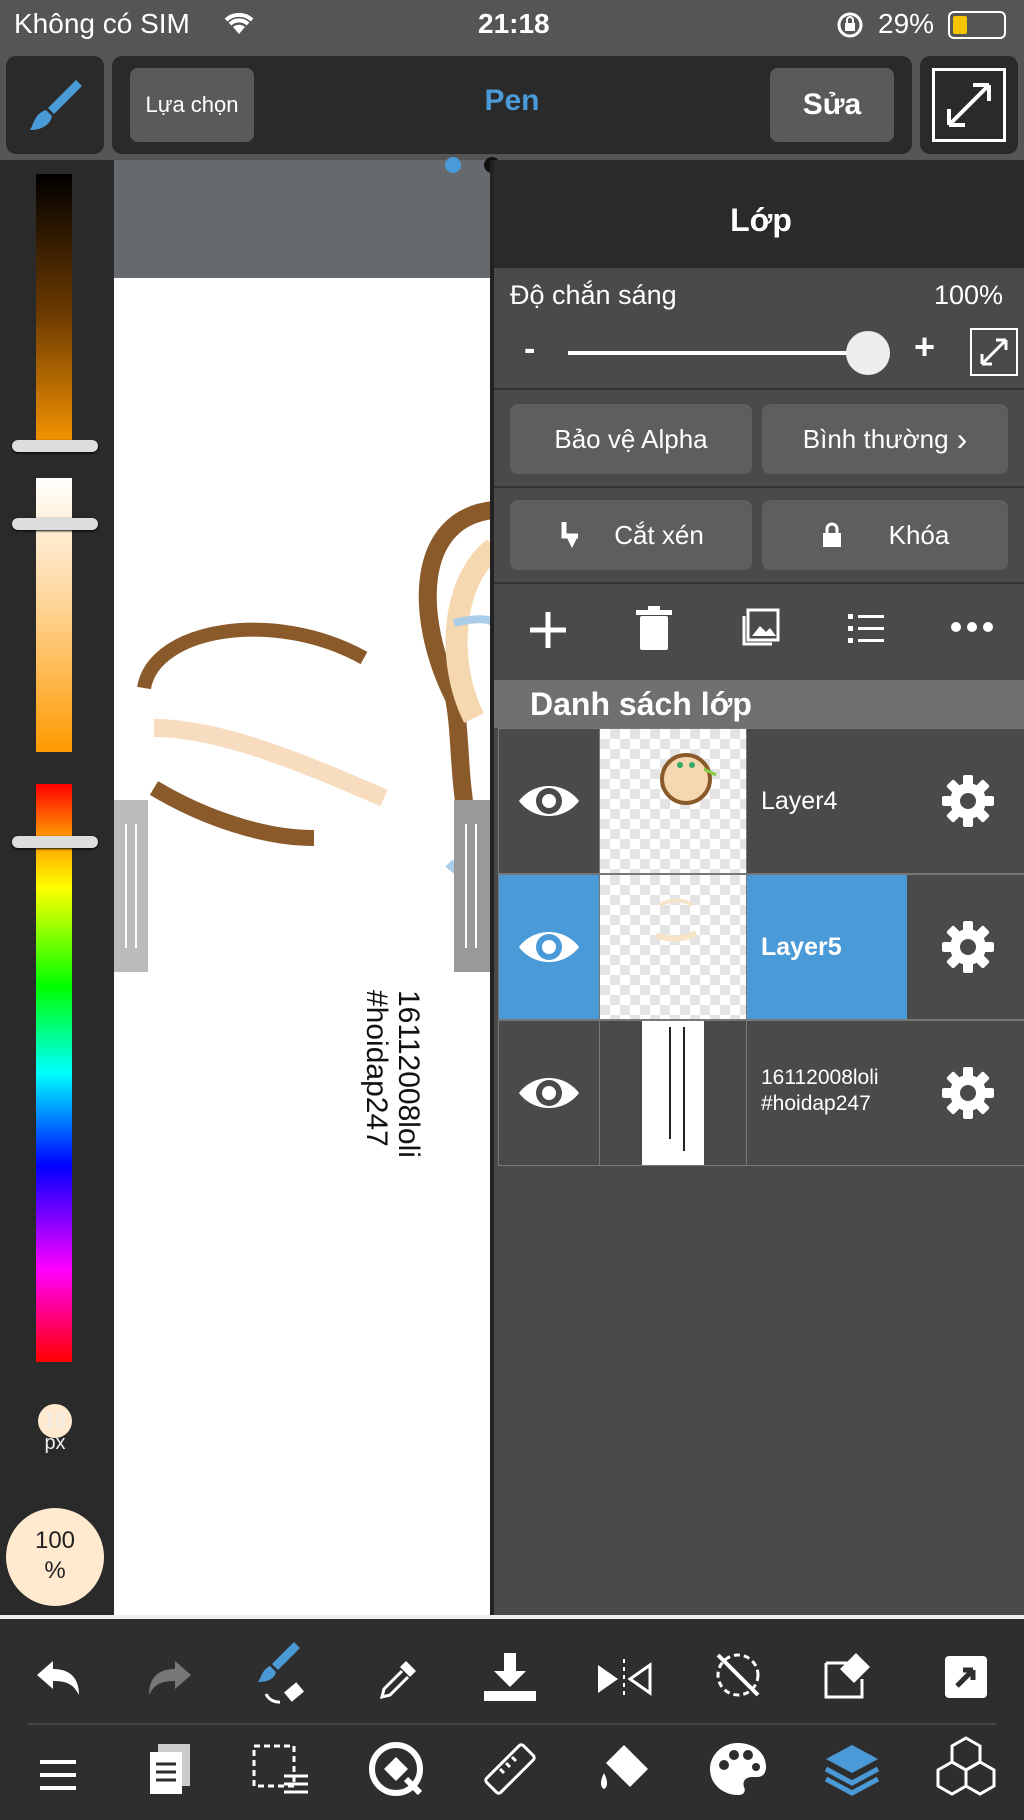 This screenshot has width=1024, height=1820. I want to click on canvas-text: 16112008loli #hoidap247, so click(392, 1140).